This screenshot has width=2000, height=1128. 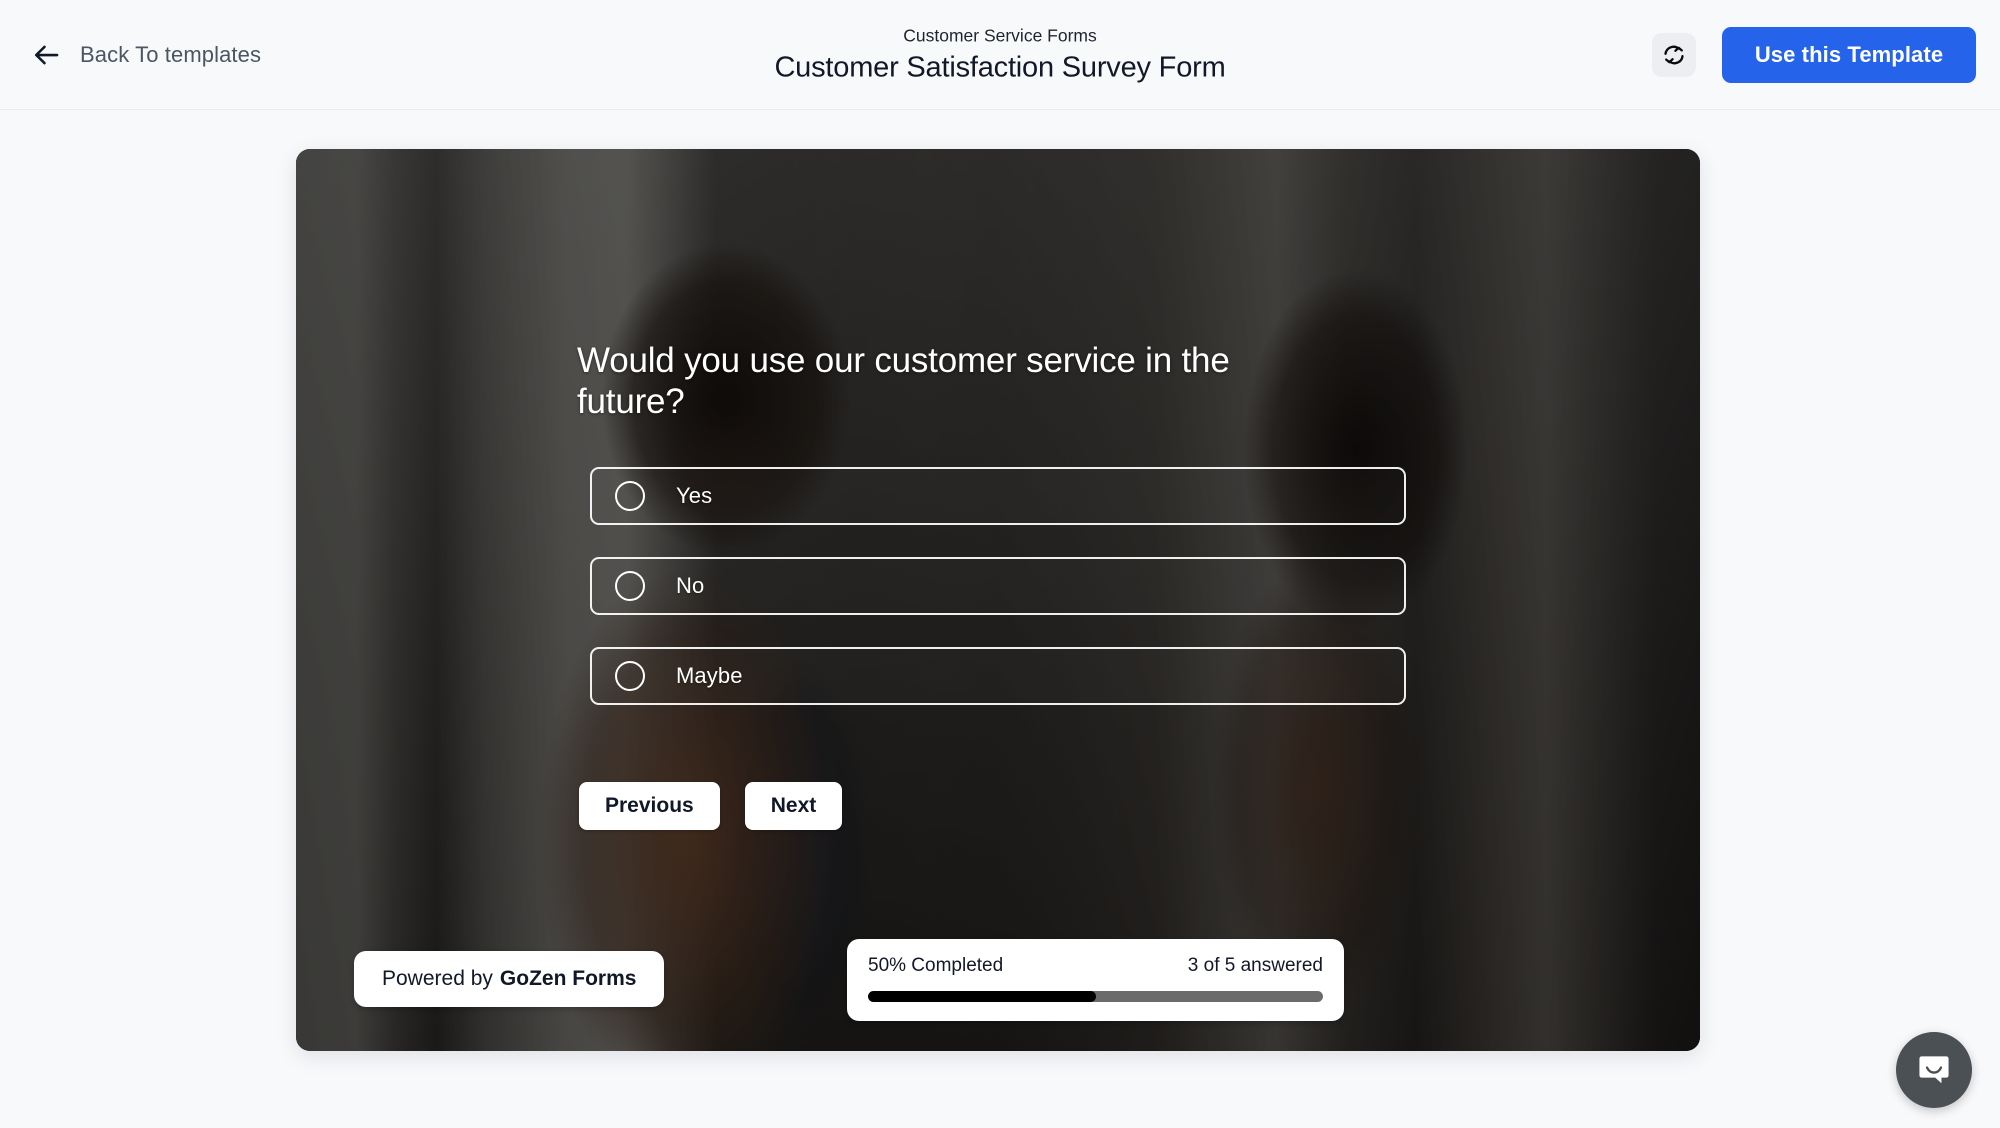 I want to click on chat-bubble-smile-icon, so click(x=1934, y=1070).